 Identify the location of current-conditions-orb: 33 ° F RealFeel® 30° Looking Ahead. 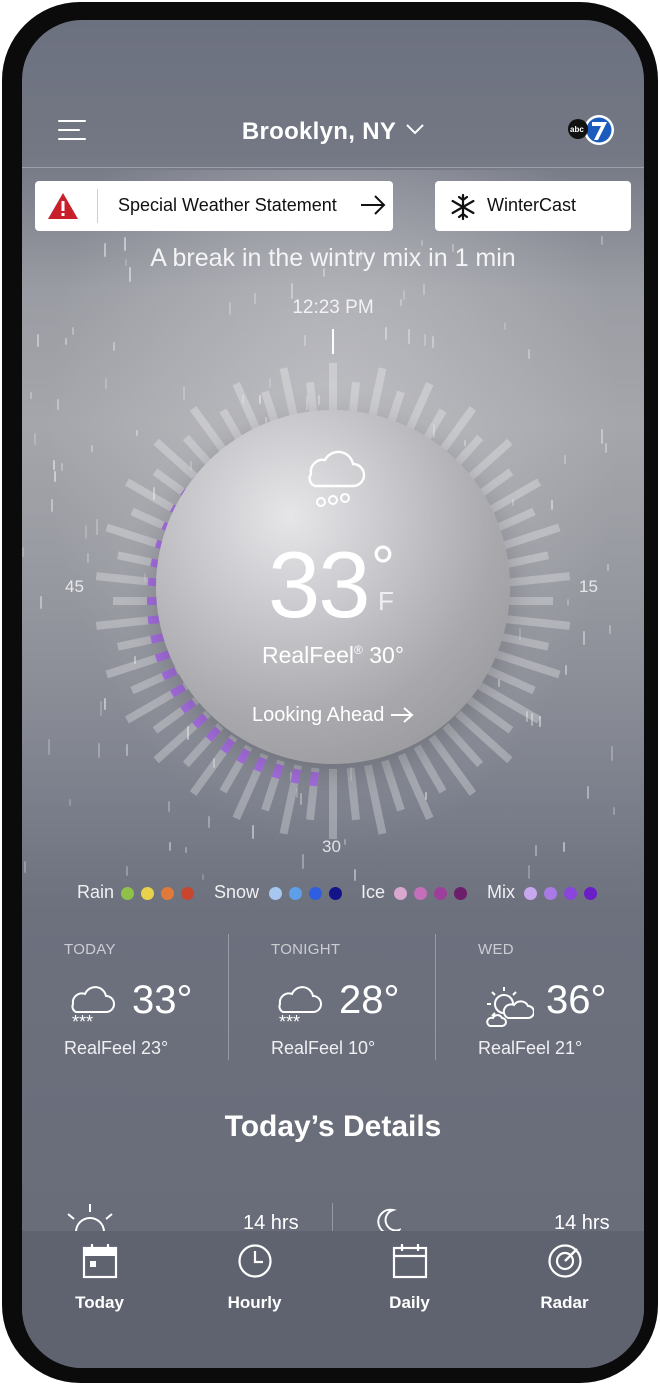
(333, 587).